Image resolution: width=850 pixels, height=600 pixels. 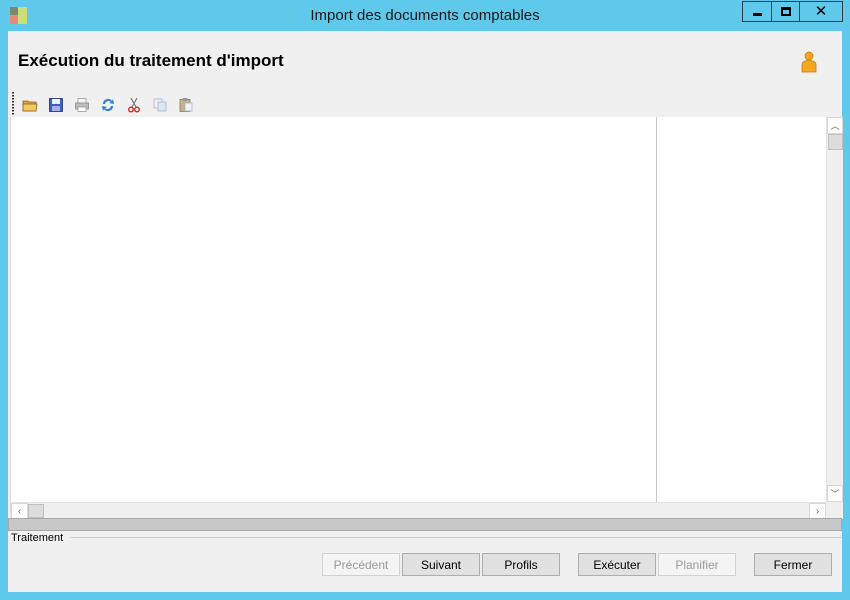 I want to click on close-icon: ✕, so click(x=821, y=11).